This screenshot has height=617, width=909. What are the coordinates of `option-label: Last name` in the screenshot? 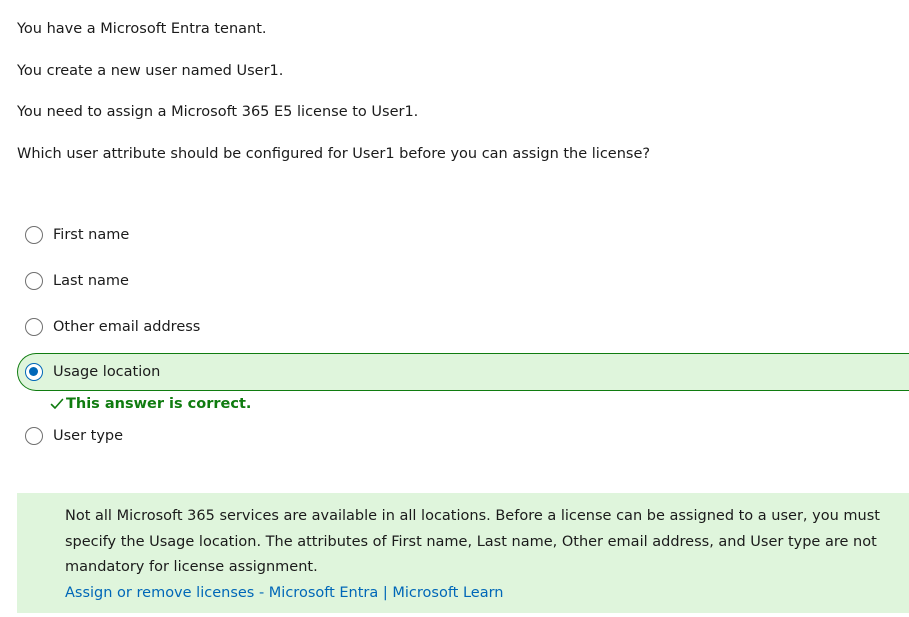 It's located at (91, 281).